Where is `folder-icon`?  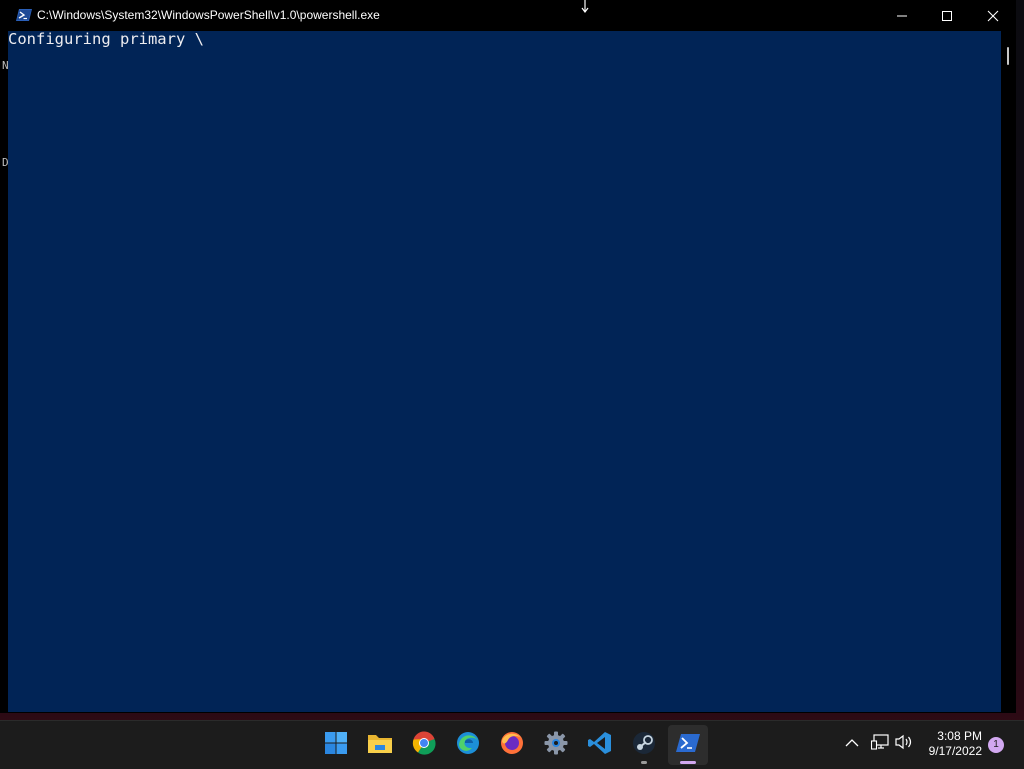 folder-icon is located at coordinates (380, 745).